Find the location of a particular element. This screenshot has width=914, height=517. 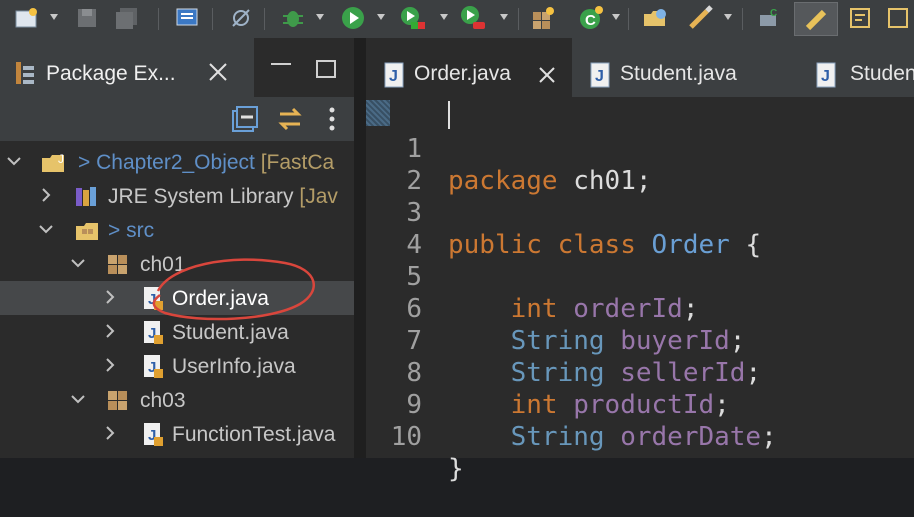

pin-editor-icon: C is located at coordinates (769, 18).